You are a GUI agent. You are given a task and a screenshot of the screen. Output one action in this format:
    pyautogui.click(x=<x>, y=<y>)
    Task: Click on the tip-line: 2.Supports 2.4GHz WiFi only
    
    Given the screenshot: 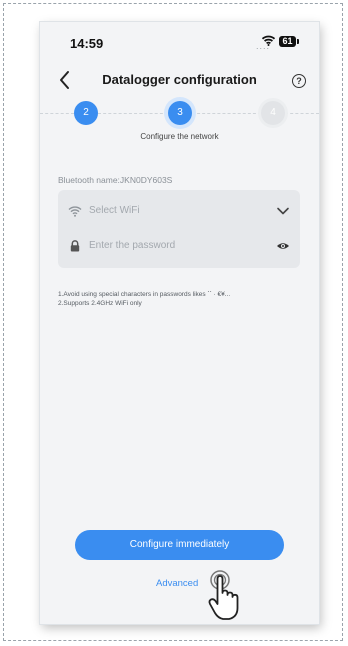 What is the action you would take?
    pyautogui.click(x=100, y=303)
    